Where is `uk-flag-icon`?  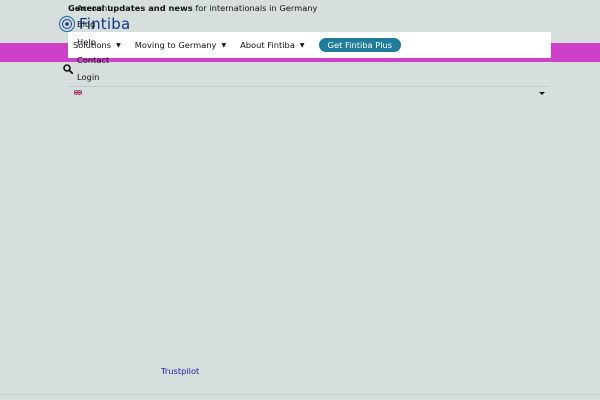
uk-flag-icon is located at coordinates (78, 92).